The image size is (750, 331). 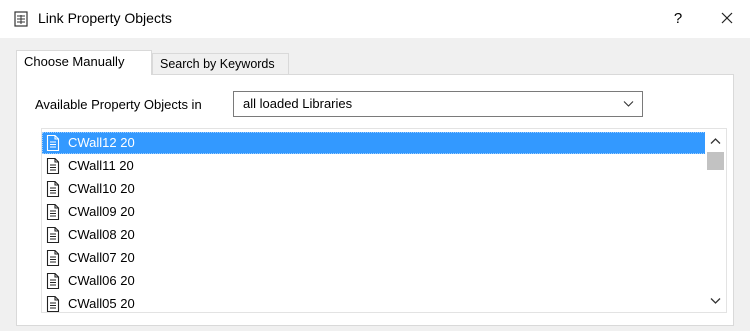 I want to click on title-bar: Link Property Objects ?, so click(x=375, y=19).